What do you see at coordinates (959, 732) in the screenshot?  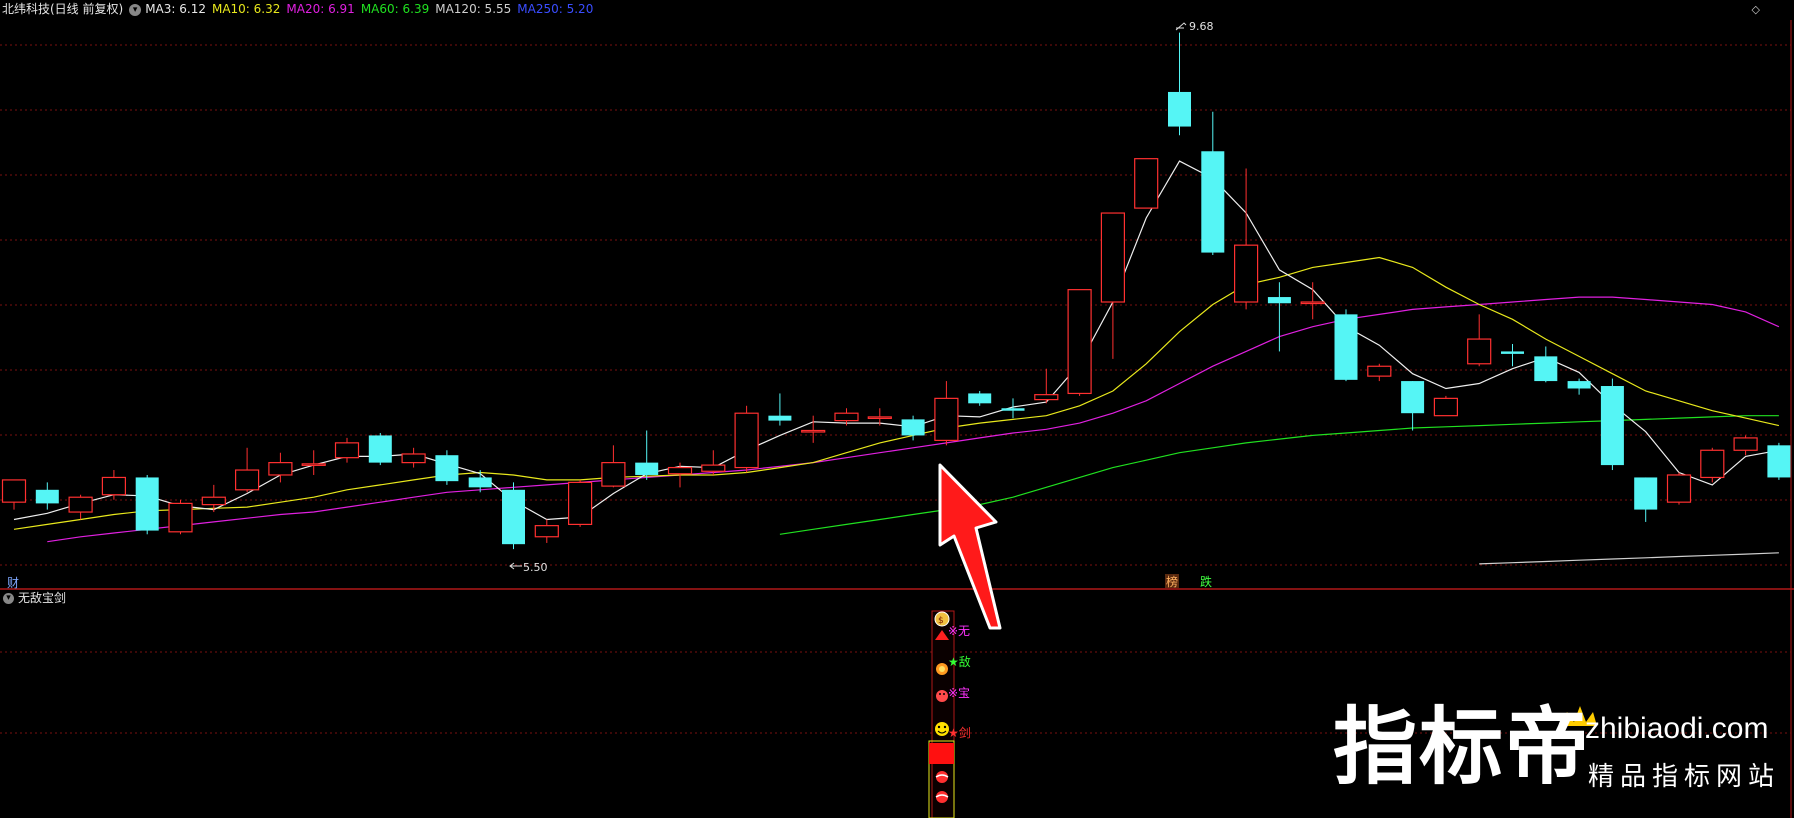 I see `signal-label-jian: ★剑` at bounding box center [959, 732].